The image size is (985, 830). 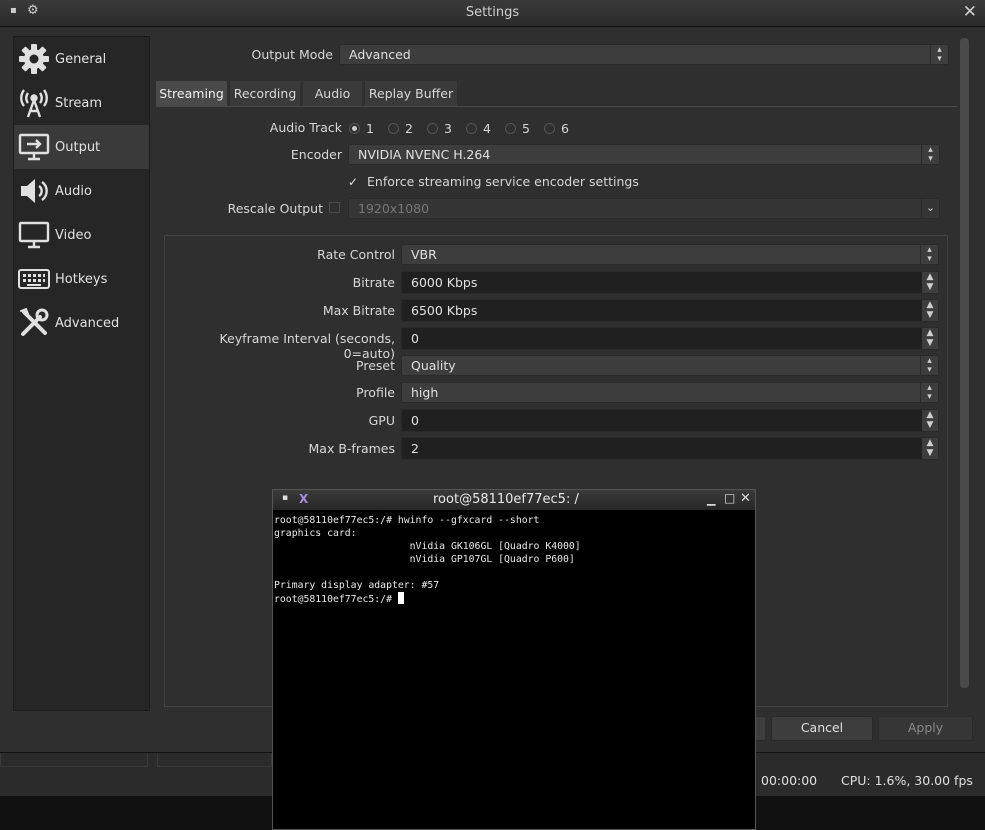 What do you see at coordinates (670, 448) in the screenshot?
I see `max-bframes-spinbox: 2 ▲ ▼` at bounding box center [670, 448].